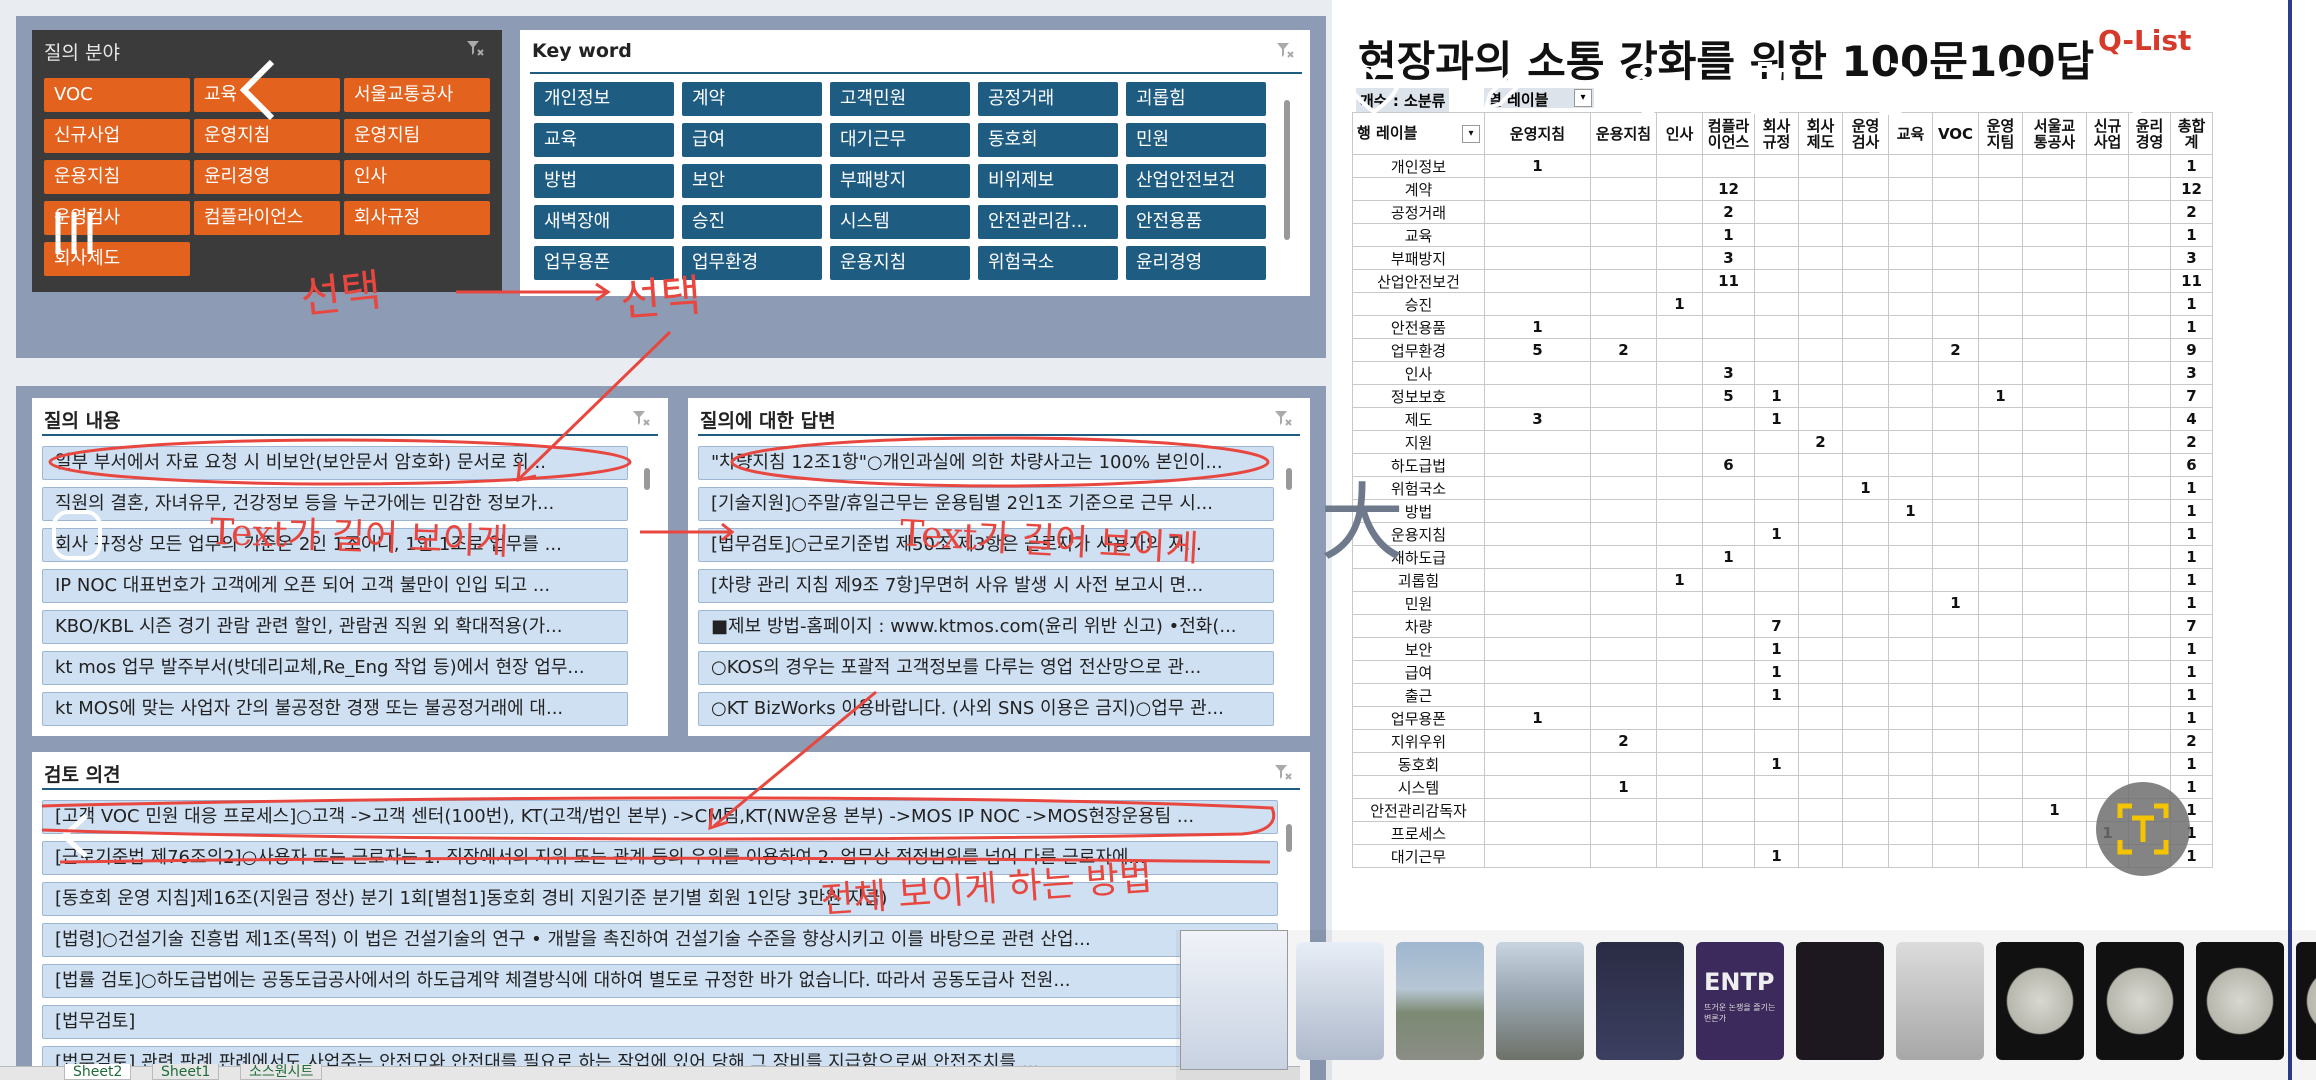  Describe the element at coordinates (604, 181) in the screenshot. I see `keyword-button: 방법` at that location.